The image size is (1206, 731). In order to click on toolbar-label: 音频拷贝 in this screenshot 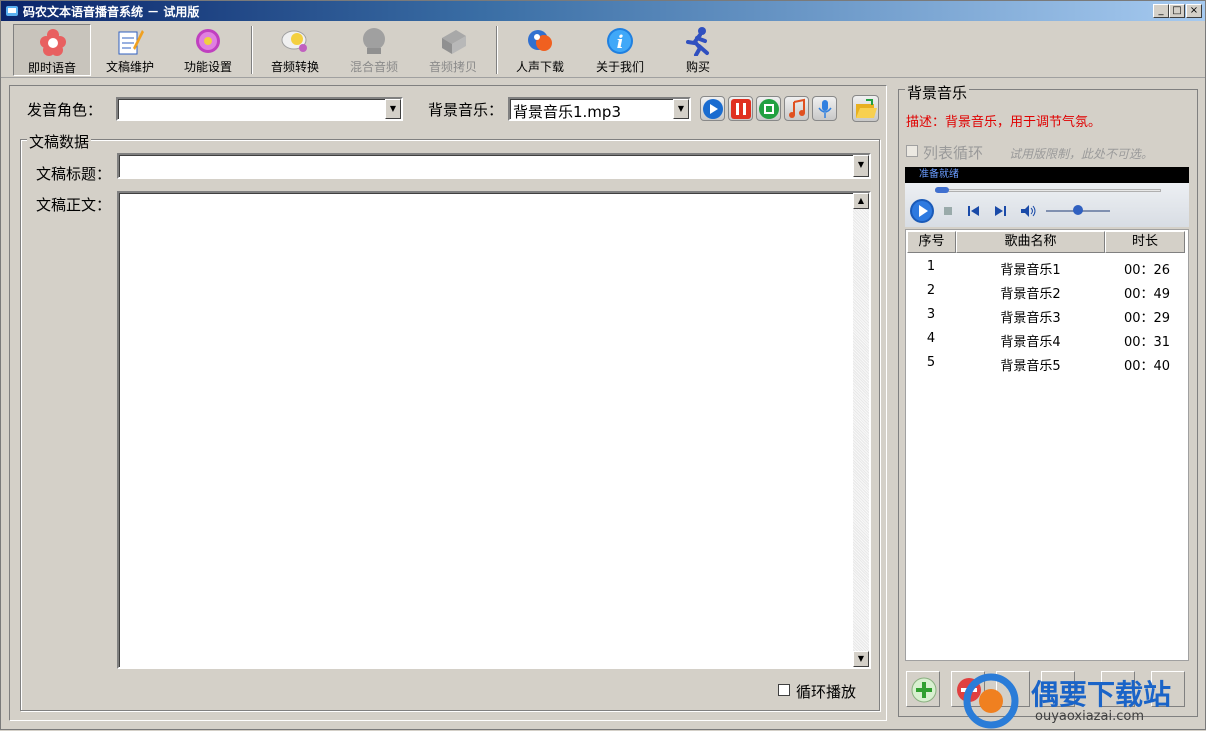, I will do `click(452, 67)`.